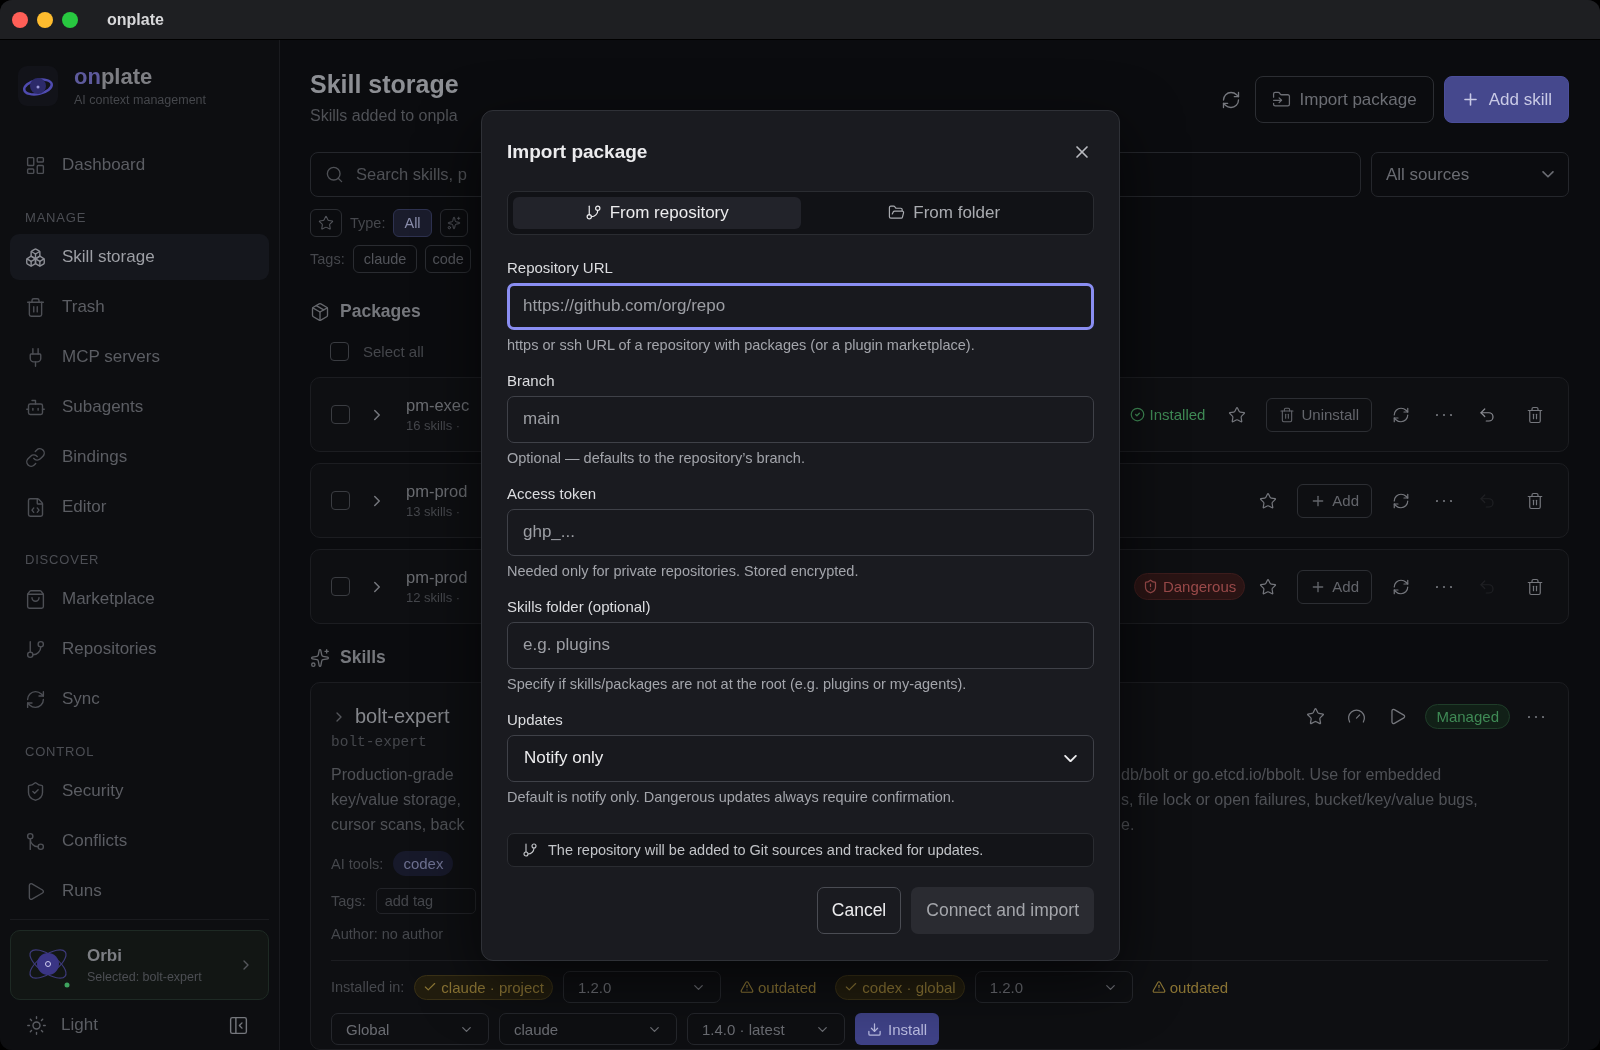  I want to click on field-label: Access token, so click(552, 493).